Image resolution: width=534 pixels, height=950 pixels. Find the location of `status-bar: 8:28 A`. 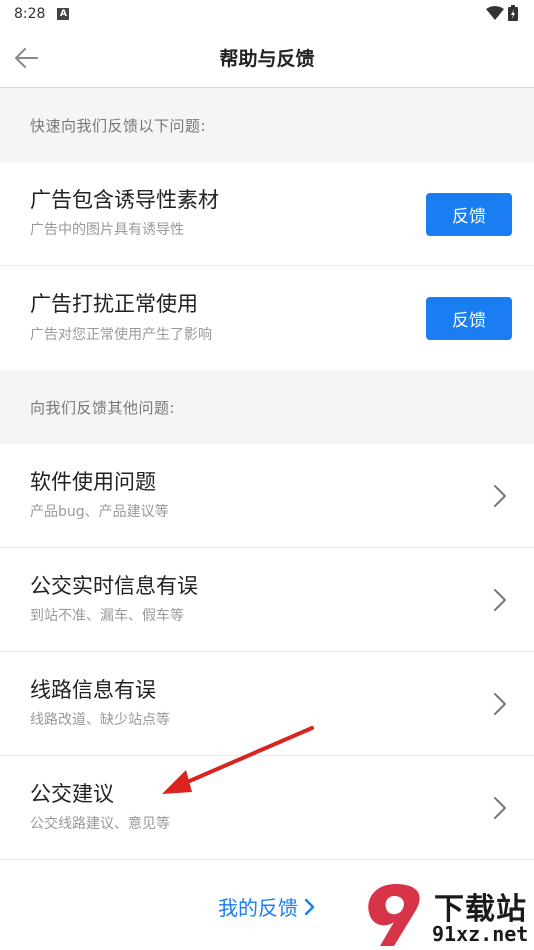

status-bar: 8:28 A is located at coordinates (267, 14).